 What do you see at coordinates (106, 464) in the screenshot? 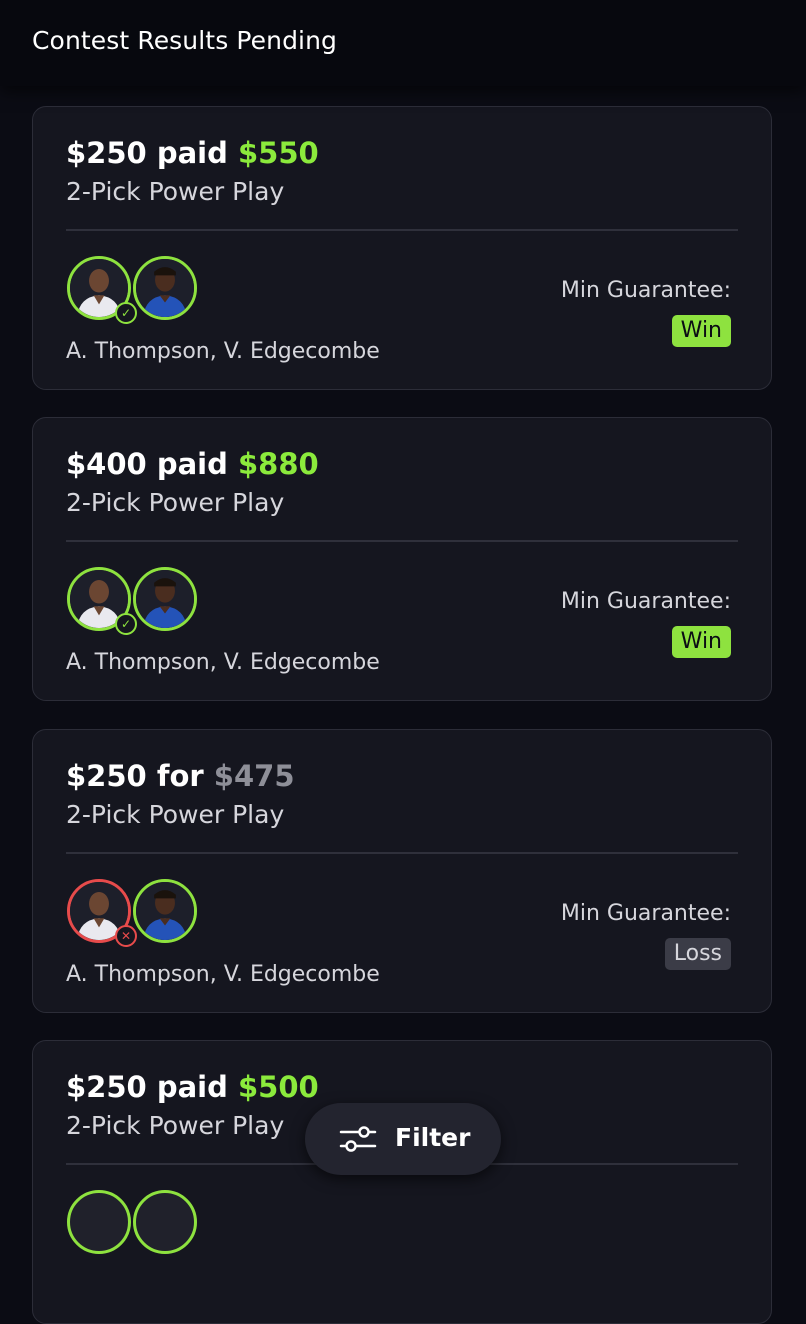
I see `entry-amount: $400` at bounding box center [106, 464].